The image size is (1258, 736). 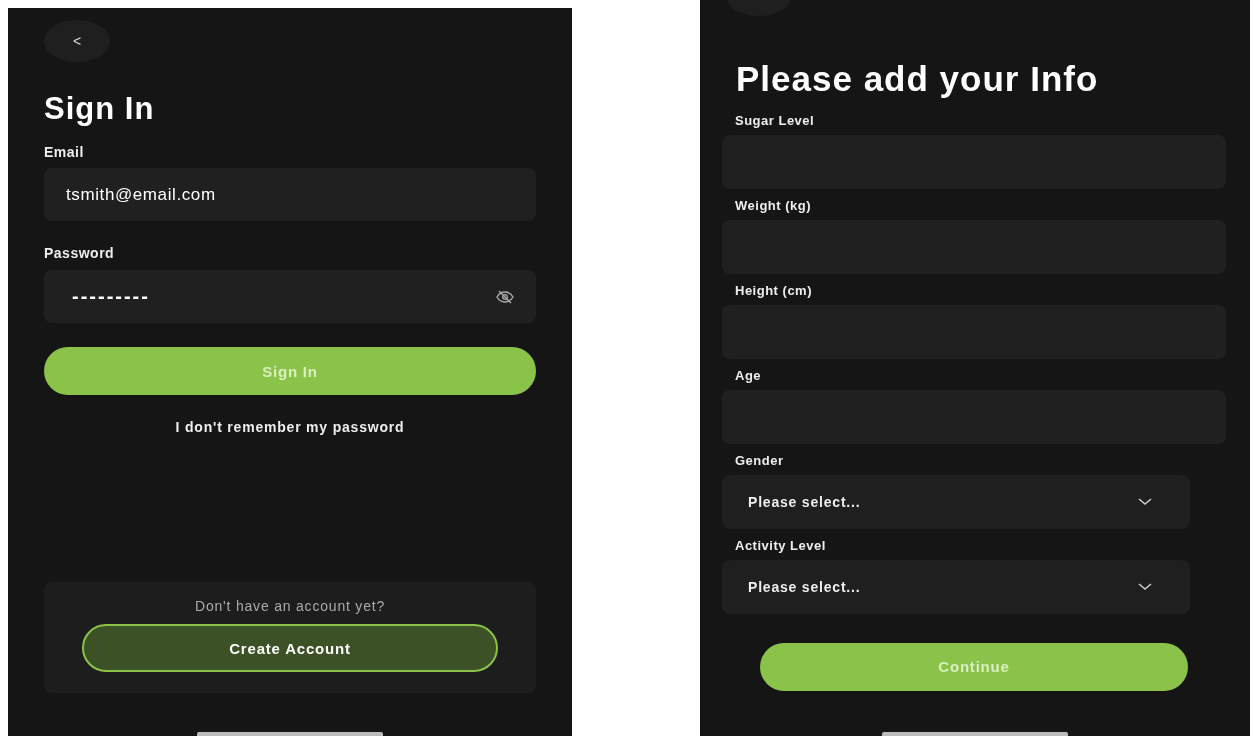 I want to click on forgot-password-link: I don't remember my password, so click(x=290, y=427).